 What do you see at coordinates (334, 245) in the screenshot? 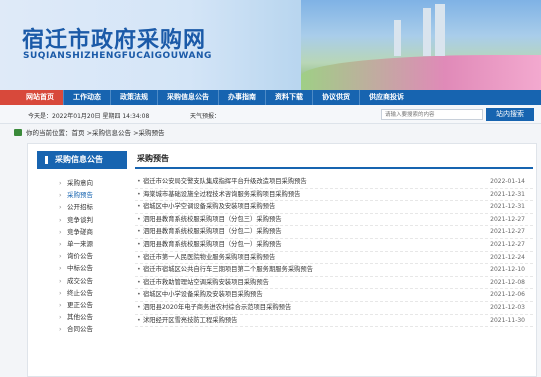
I see `list-item: 泗阳县教育系统校服采购项目（分包一）采购预告 2021-12-27` at bounding box center [334, 245].